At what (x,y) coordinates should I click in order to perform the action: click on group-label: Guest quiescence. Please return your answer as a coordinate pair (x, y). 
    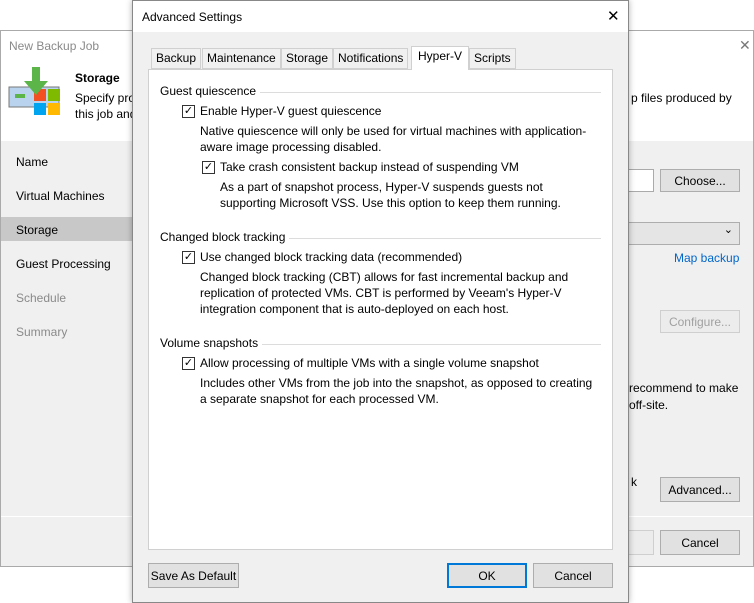
    Looking at the image, I should click on (210, 91).